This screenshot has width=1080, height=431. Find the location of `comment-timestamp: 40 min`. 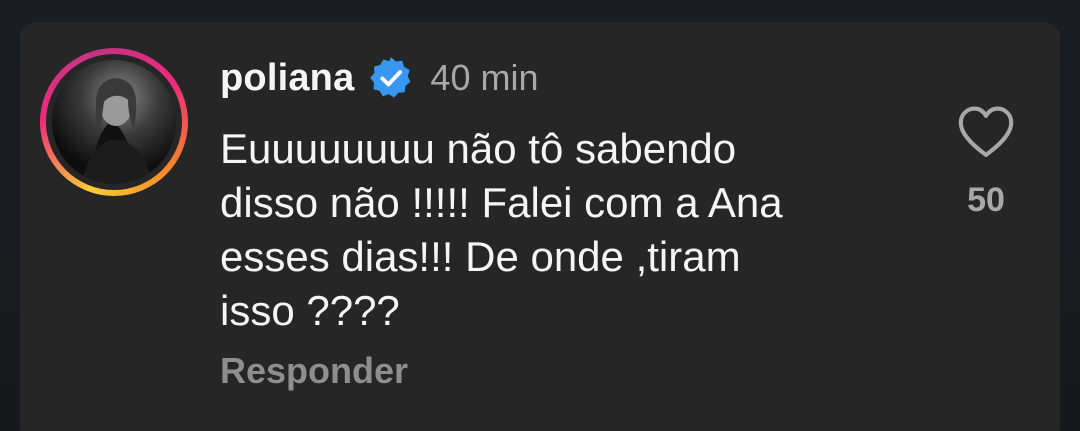

comment-timestamp: 40 min is located at coordinates (484, 77).